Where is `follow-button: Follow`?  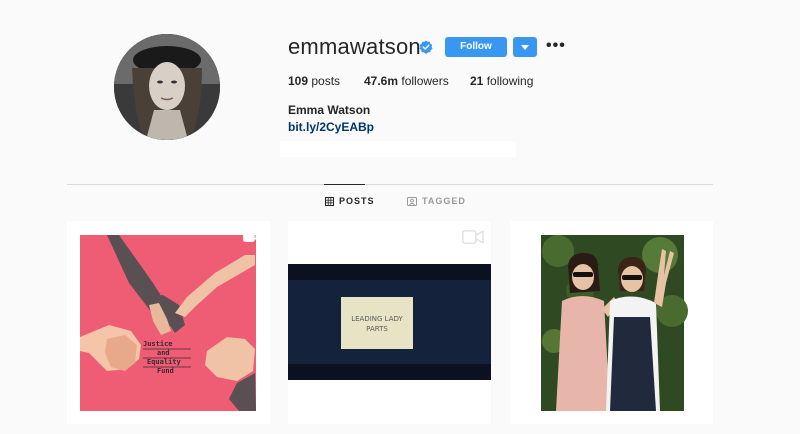 follow-button: Follow is located at coordinates (476, 47).